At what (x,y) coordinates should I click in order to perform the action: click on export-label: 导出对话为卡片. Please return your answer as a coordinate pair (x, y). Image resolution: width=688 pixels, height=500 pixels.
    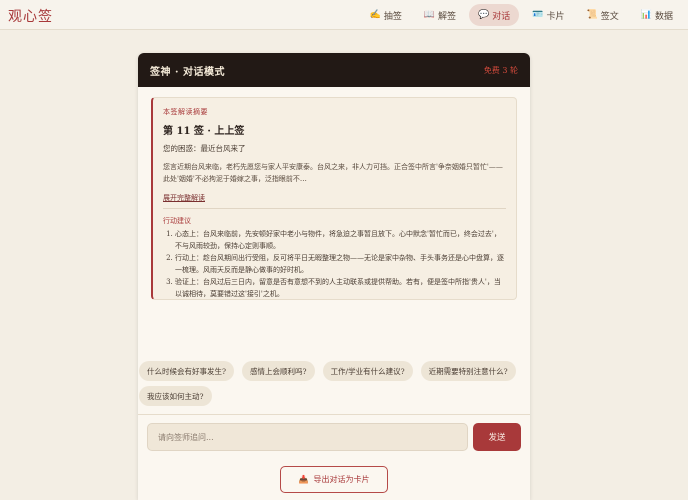
    Looking at the image, I should click on (341, 479).